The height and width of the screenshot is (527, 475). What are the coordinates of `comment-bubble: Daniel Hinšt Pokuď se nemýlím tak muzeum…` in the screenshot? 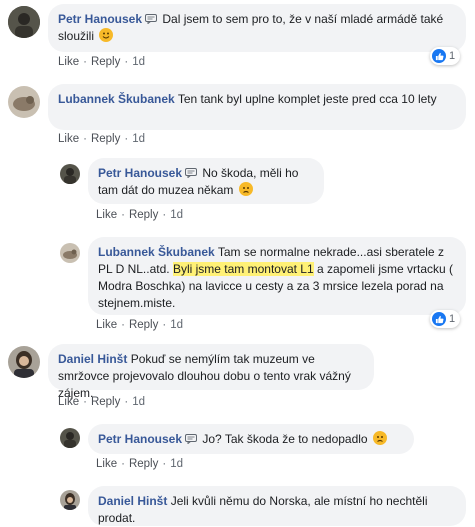 It's located at (211, 372).